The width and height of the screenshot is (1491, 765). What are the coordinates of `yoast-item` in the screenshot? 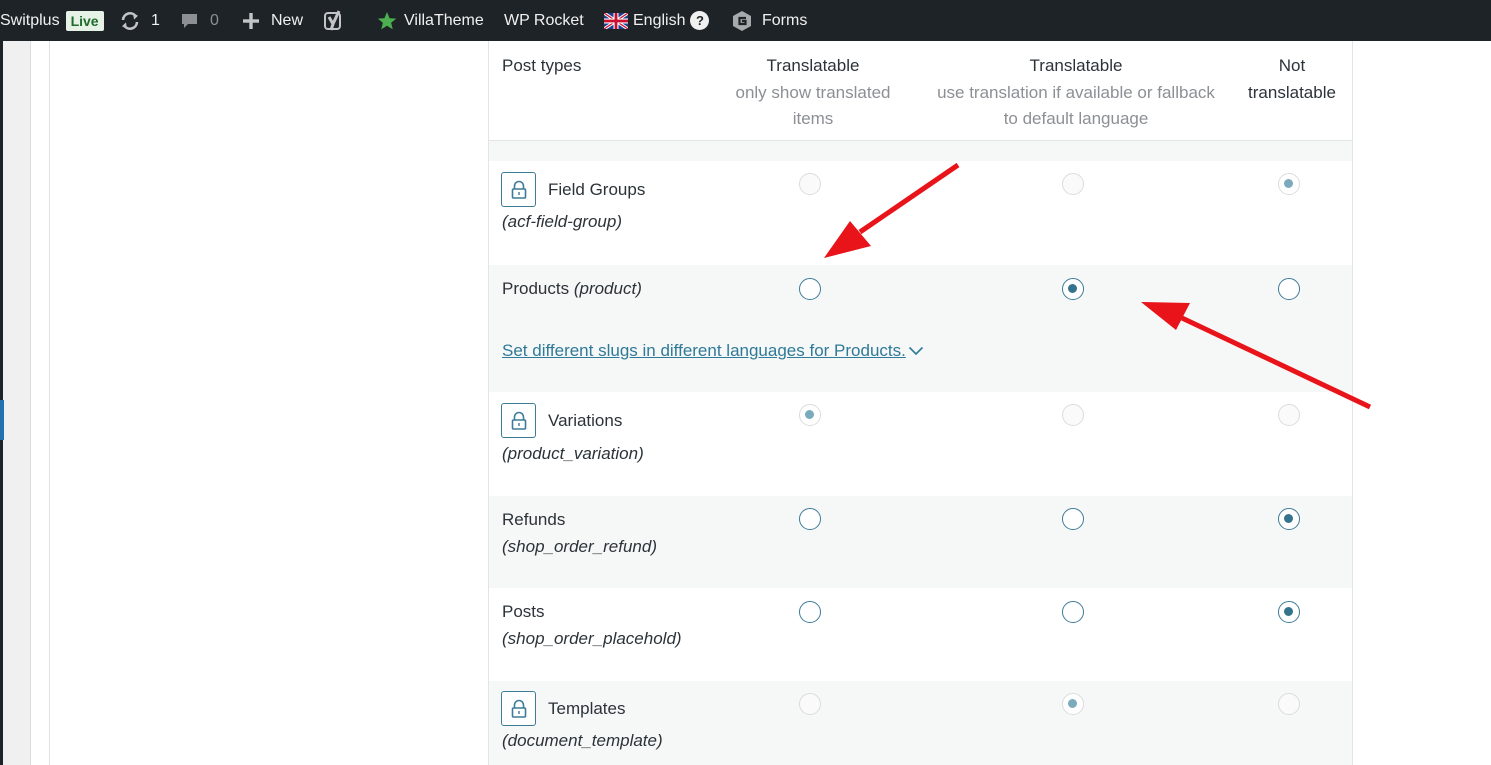 It's located at (335, 20).